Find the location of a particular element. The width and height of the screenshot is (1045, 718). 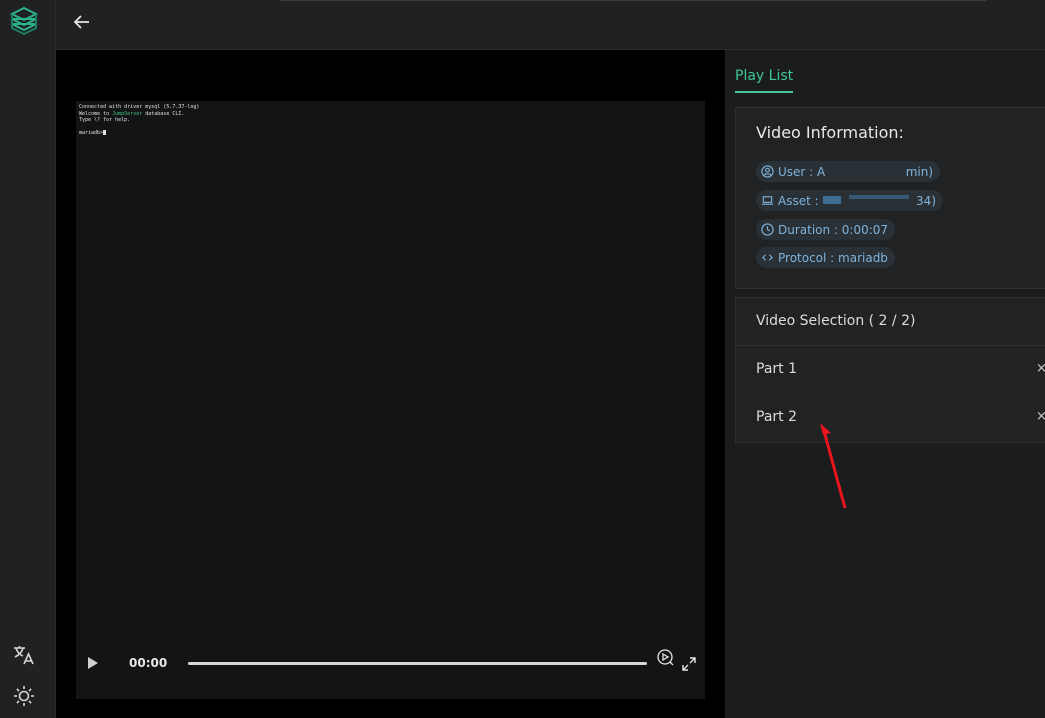

sidebar is located at coordinates (28, 359).